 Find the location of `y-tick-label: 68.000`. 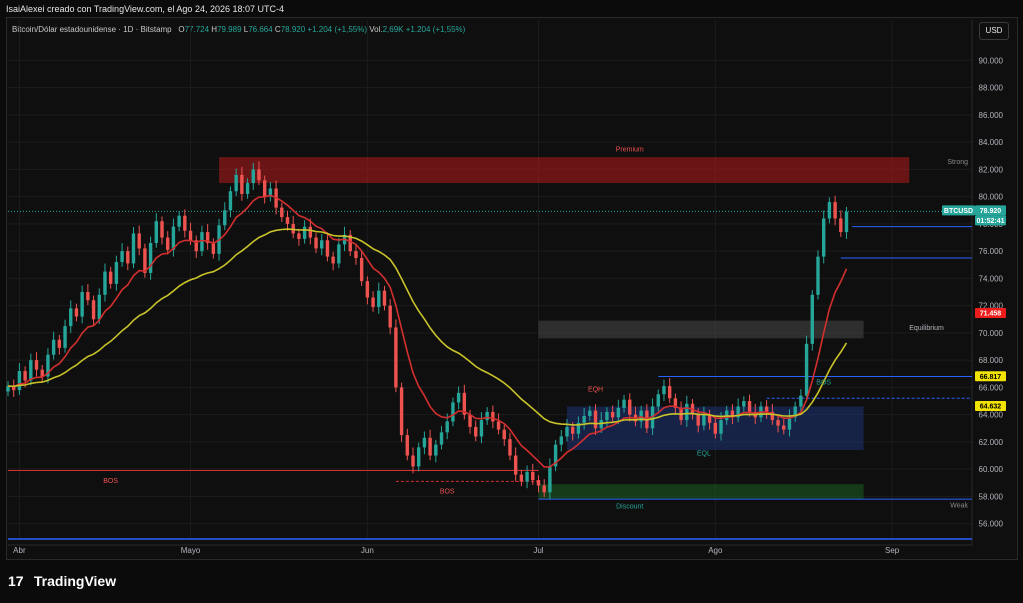

y-tick-label: 68.000 is located at coordinates (991, 360).